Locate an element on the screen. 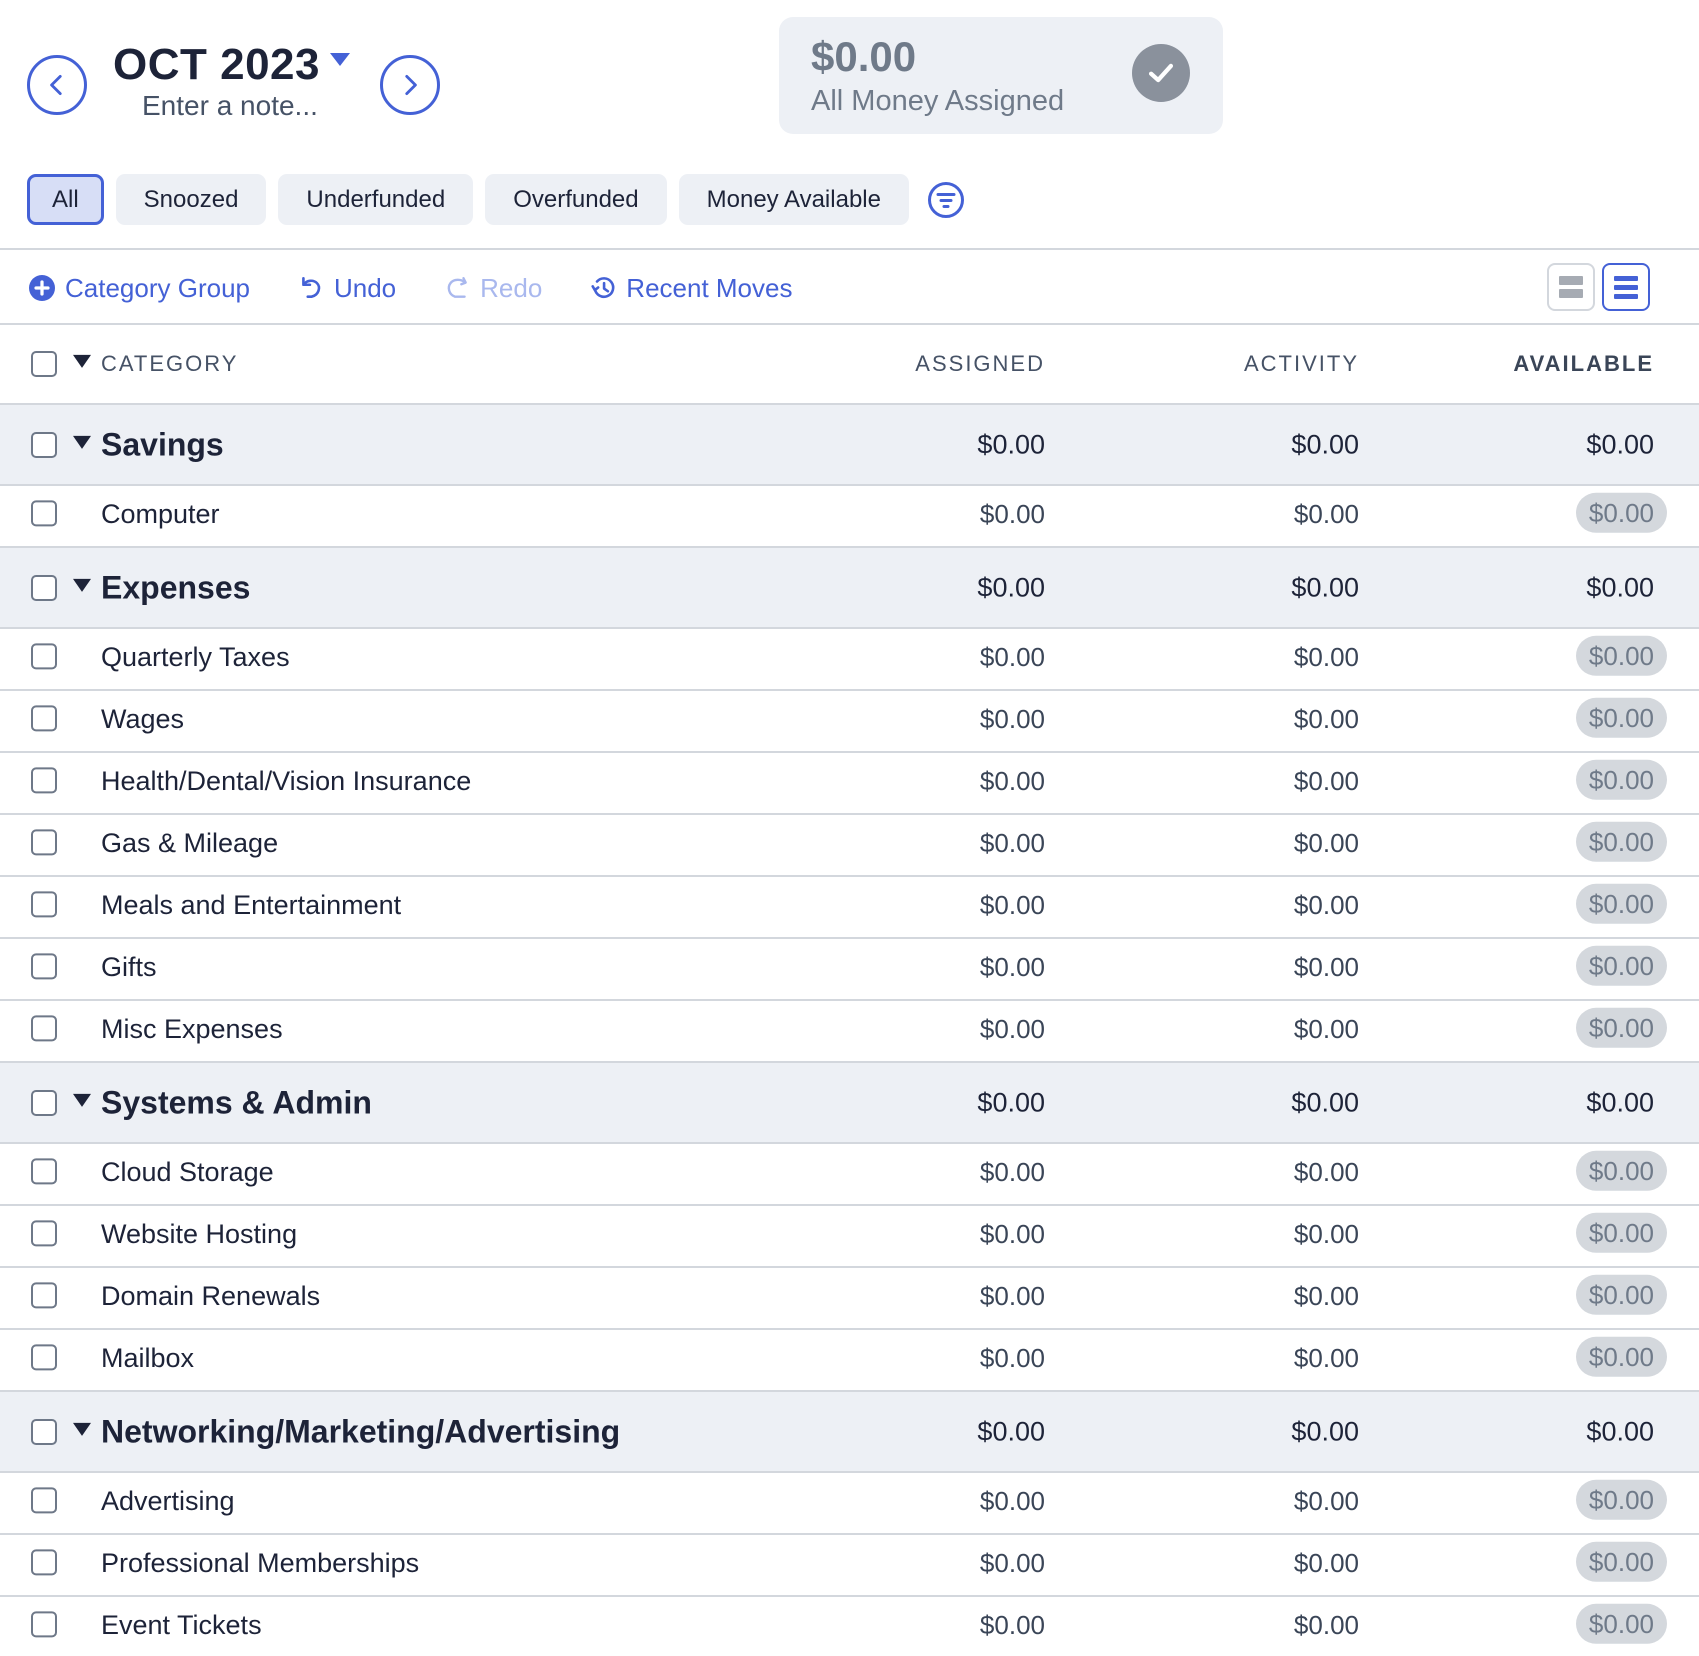  filter-overfunded: Overfunded is located at coordinates (576, 199).